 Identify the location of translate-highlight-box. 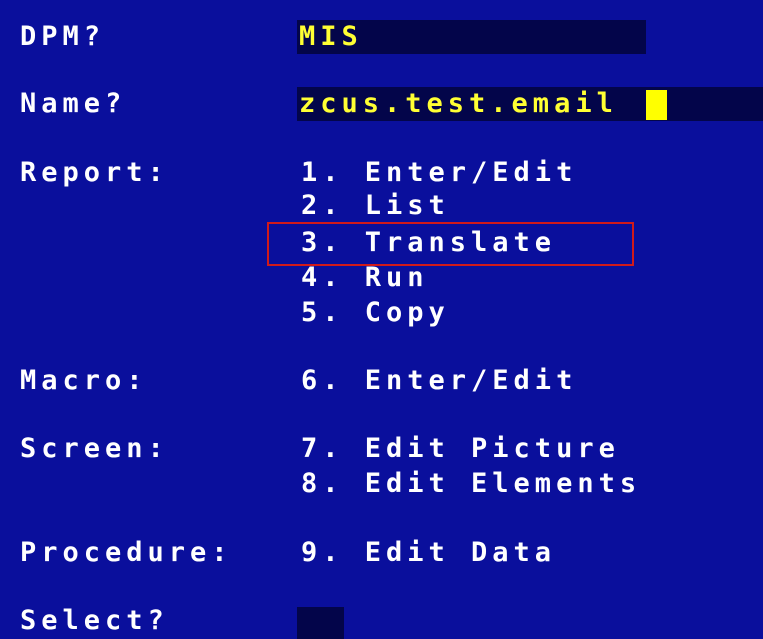
(450, 244).